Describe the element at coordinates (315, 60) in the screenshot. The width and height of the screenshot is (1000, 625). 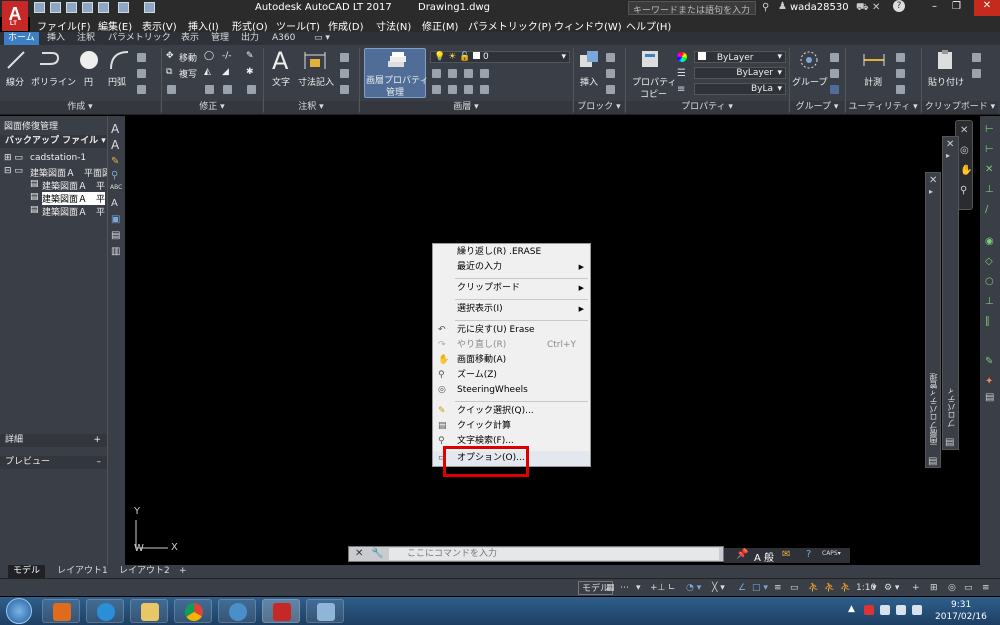
I see `dimension-icon` at that location.